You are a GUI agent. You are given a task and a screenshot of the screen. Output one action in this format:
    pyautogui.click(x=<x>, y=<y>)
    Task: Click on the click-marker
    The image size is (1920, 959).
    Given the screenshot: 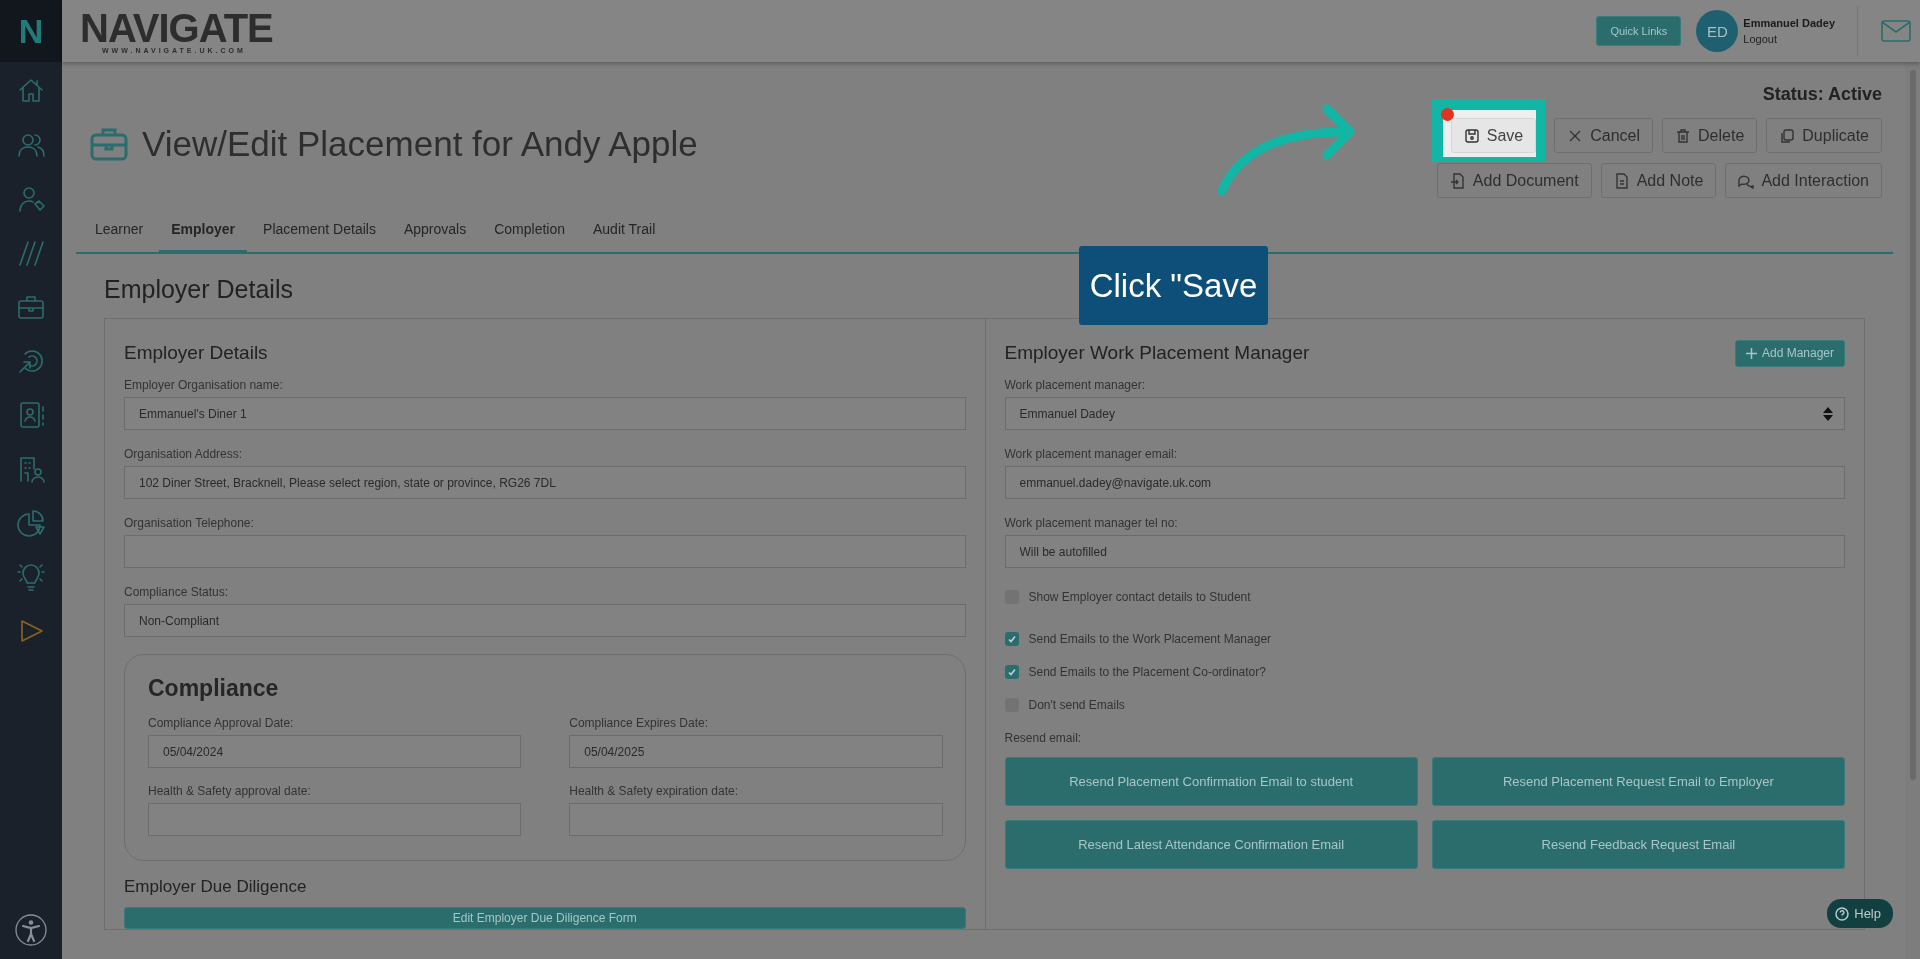 What is the action you would take?
    pyautogui.click(x=1447, y=114)
    